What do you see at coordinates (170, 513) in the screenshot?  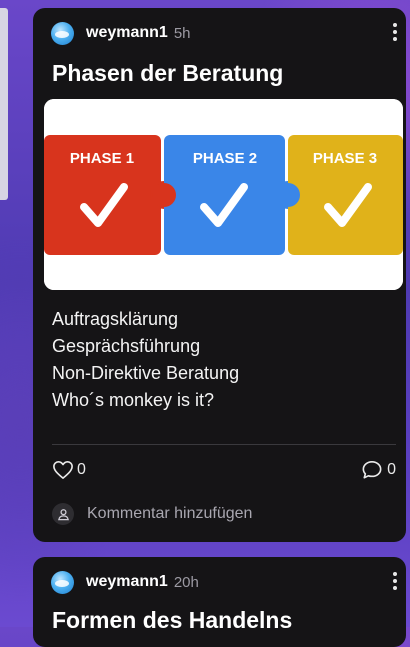 I see `add-comment-placeholder: Kommentar hinzufügen` at bounding box center [170, 513].